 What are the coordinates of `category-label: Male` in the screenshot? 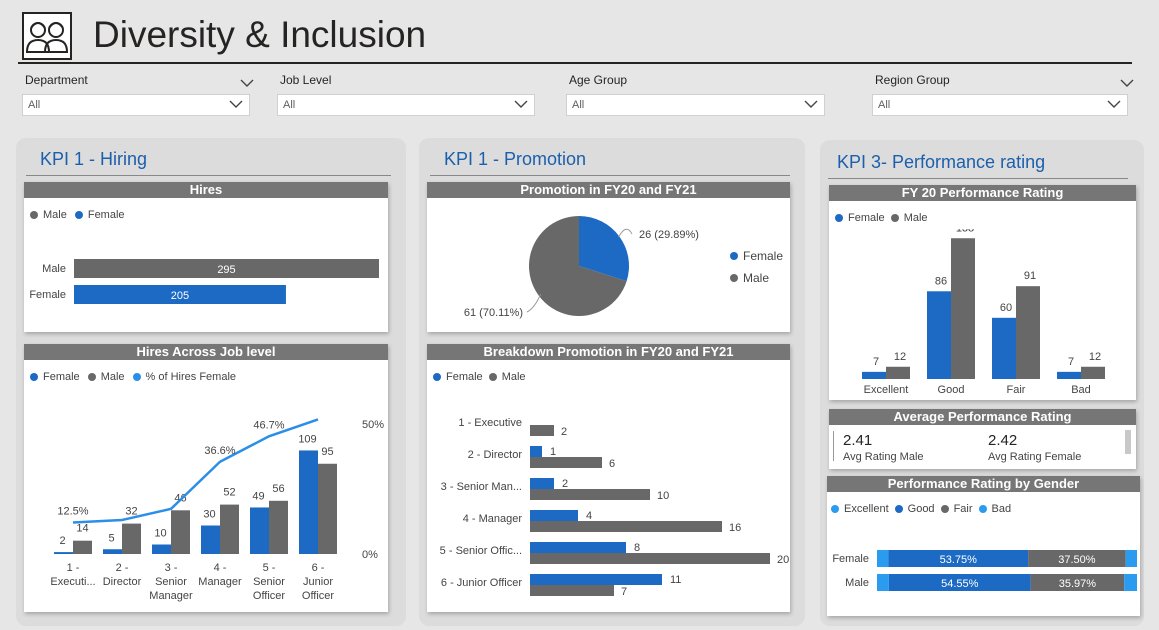 It's located at (54, 269).